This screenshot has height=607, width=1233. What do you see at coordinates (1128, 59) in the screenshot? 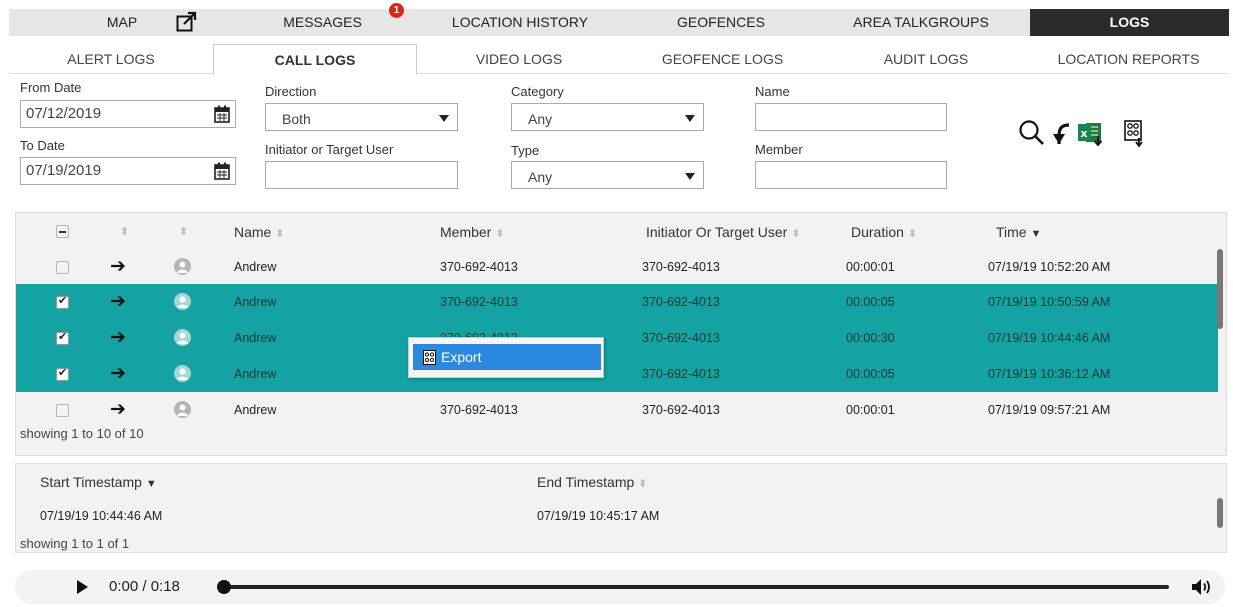
I see `tab-location-reports: LOCATION REPORTS` at bounding box center [1128, 59].